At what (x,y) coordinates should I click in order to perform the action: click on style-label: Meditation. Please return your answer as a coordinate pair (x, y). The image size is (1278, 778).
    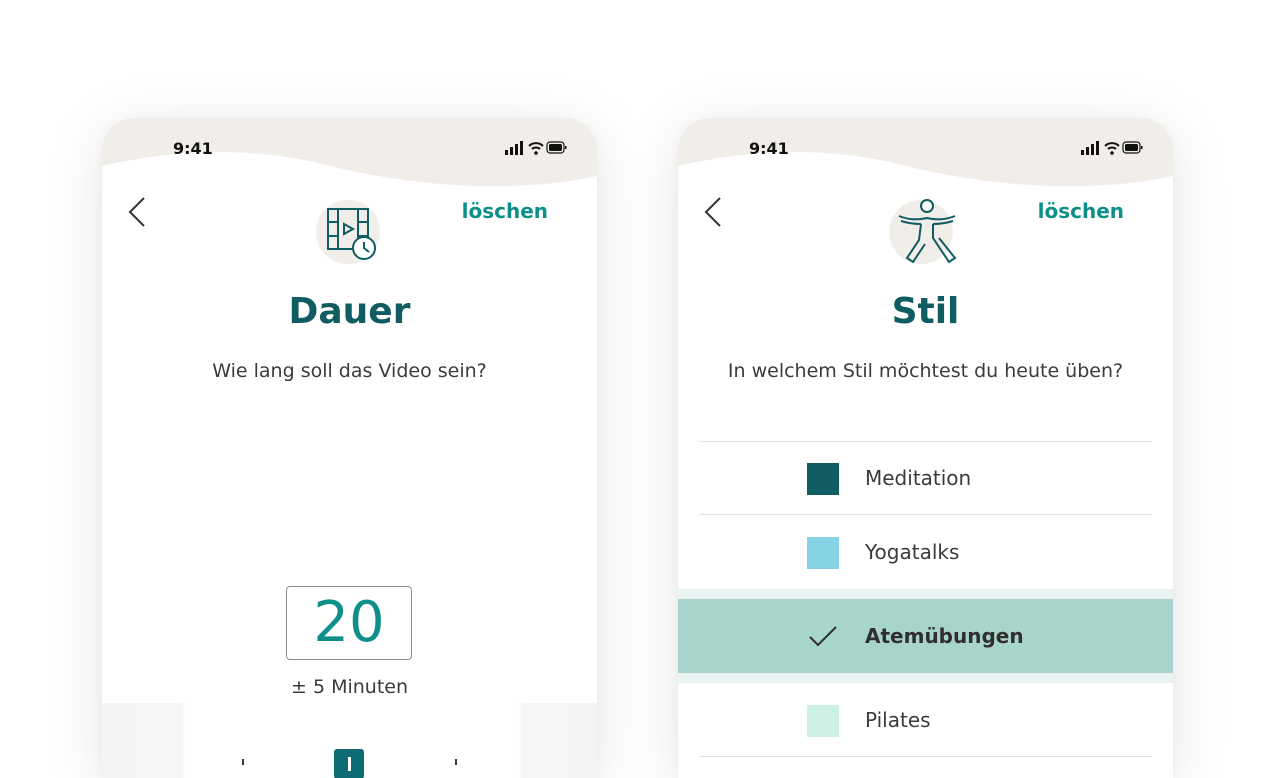
    Looking at the image, I should click on (918, 478).